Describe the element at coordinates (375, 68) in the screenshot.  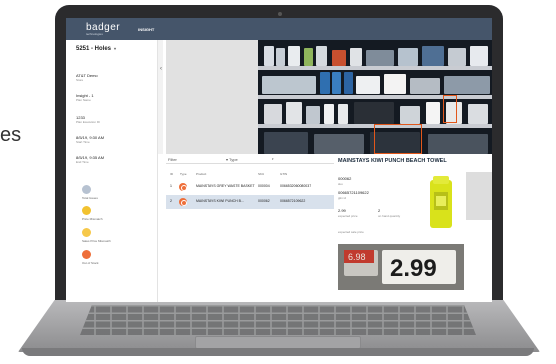
I see `shelf-line` at that location.